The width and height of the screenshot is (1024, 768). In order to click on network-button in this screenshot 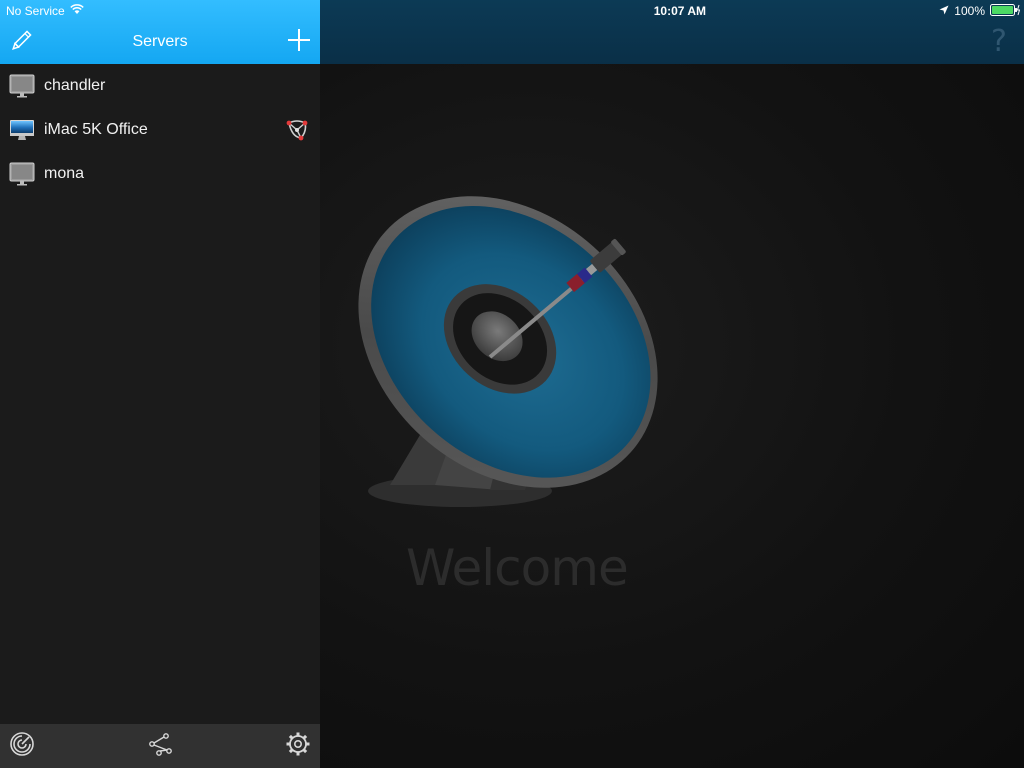, I will do `click(160, 746)`.